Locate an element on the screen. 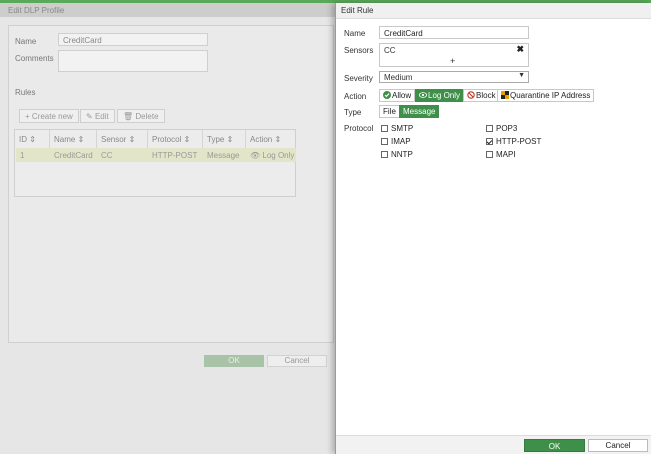  action-label: Action is located at coordinates (355, 96).